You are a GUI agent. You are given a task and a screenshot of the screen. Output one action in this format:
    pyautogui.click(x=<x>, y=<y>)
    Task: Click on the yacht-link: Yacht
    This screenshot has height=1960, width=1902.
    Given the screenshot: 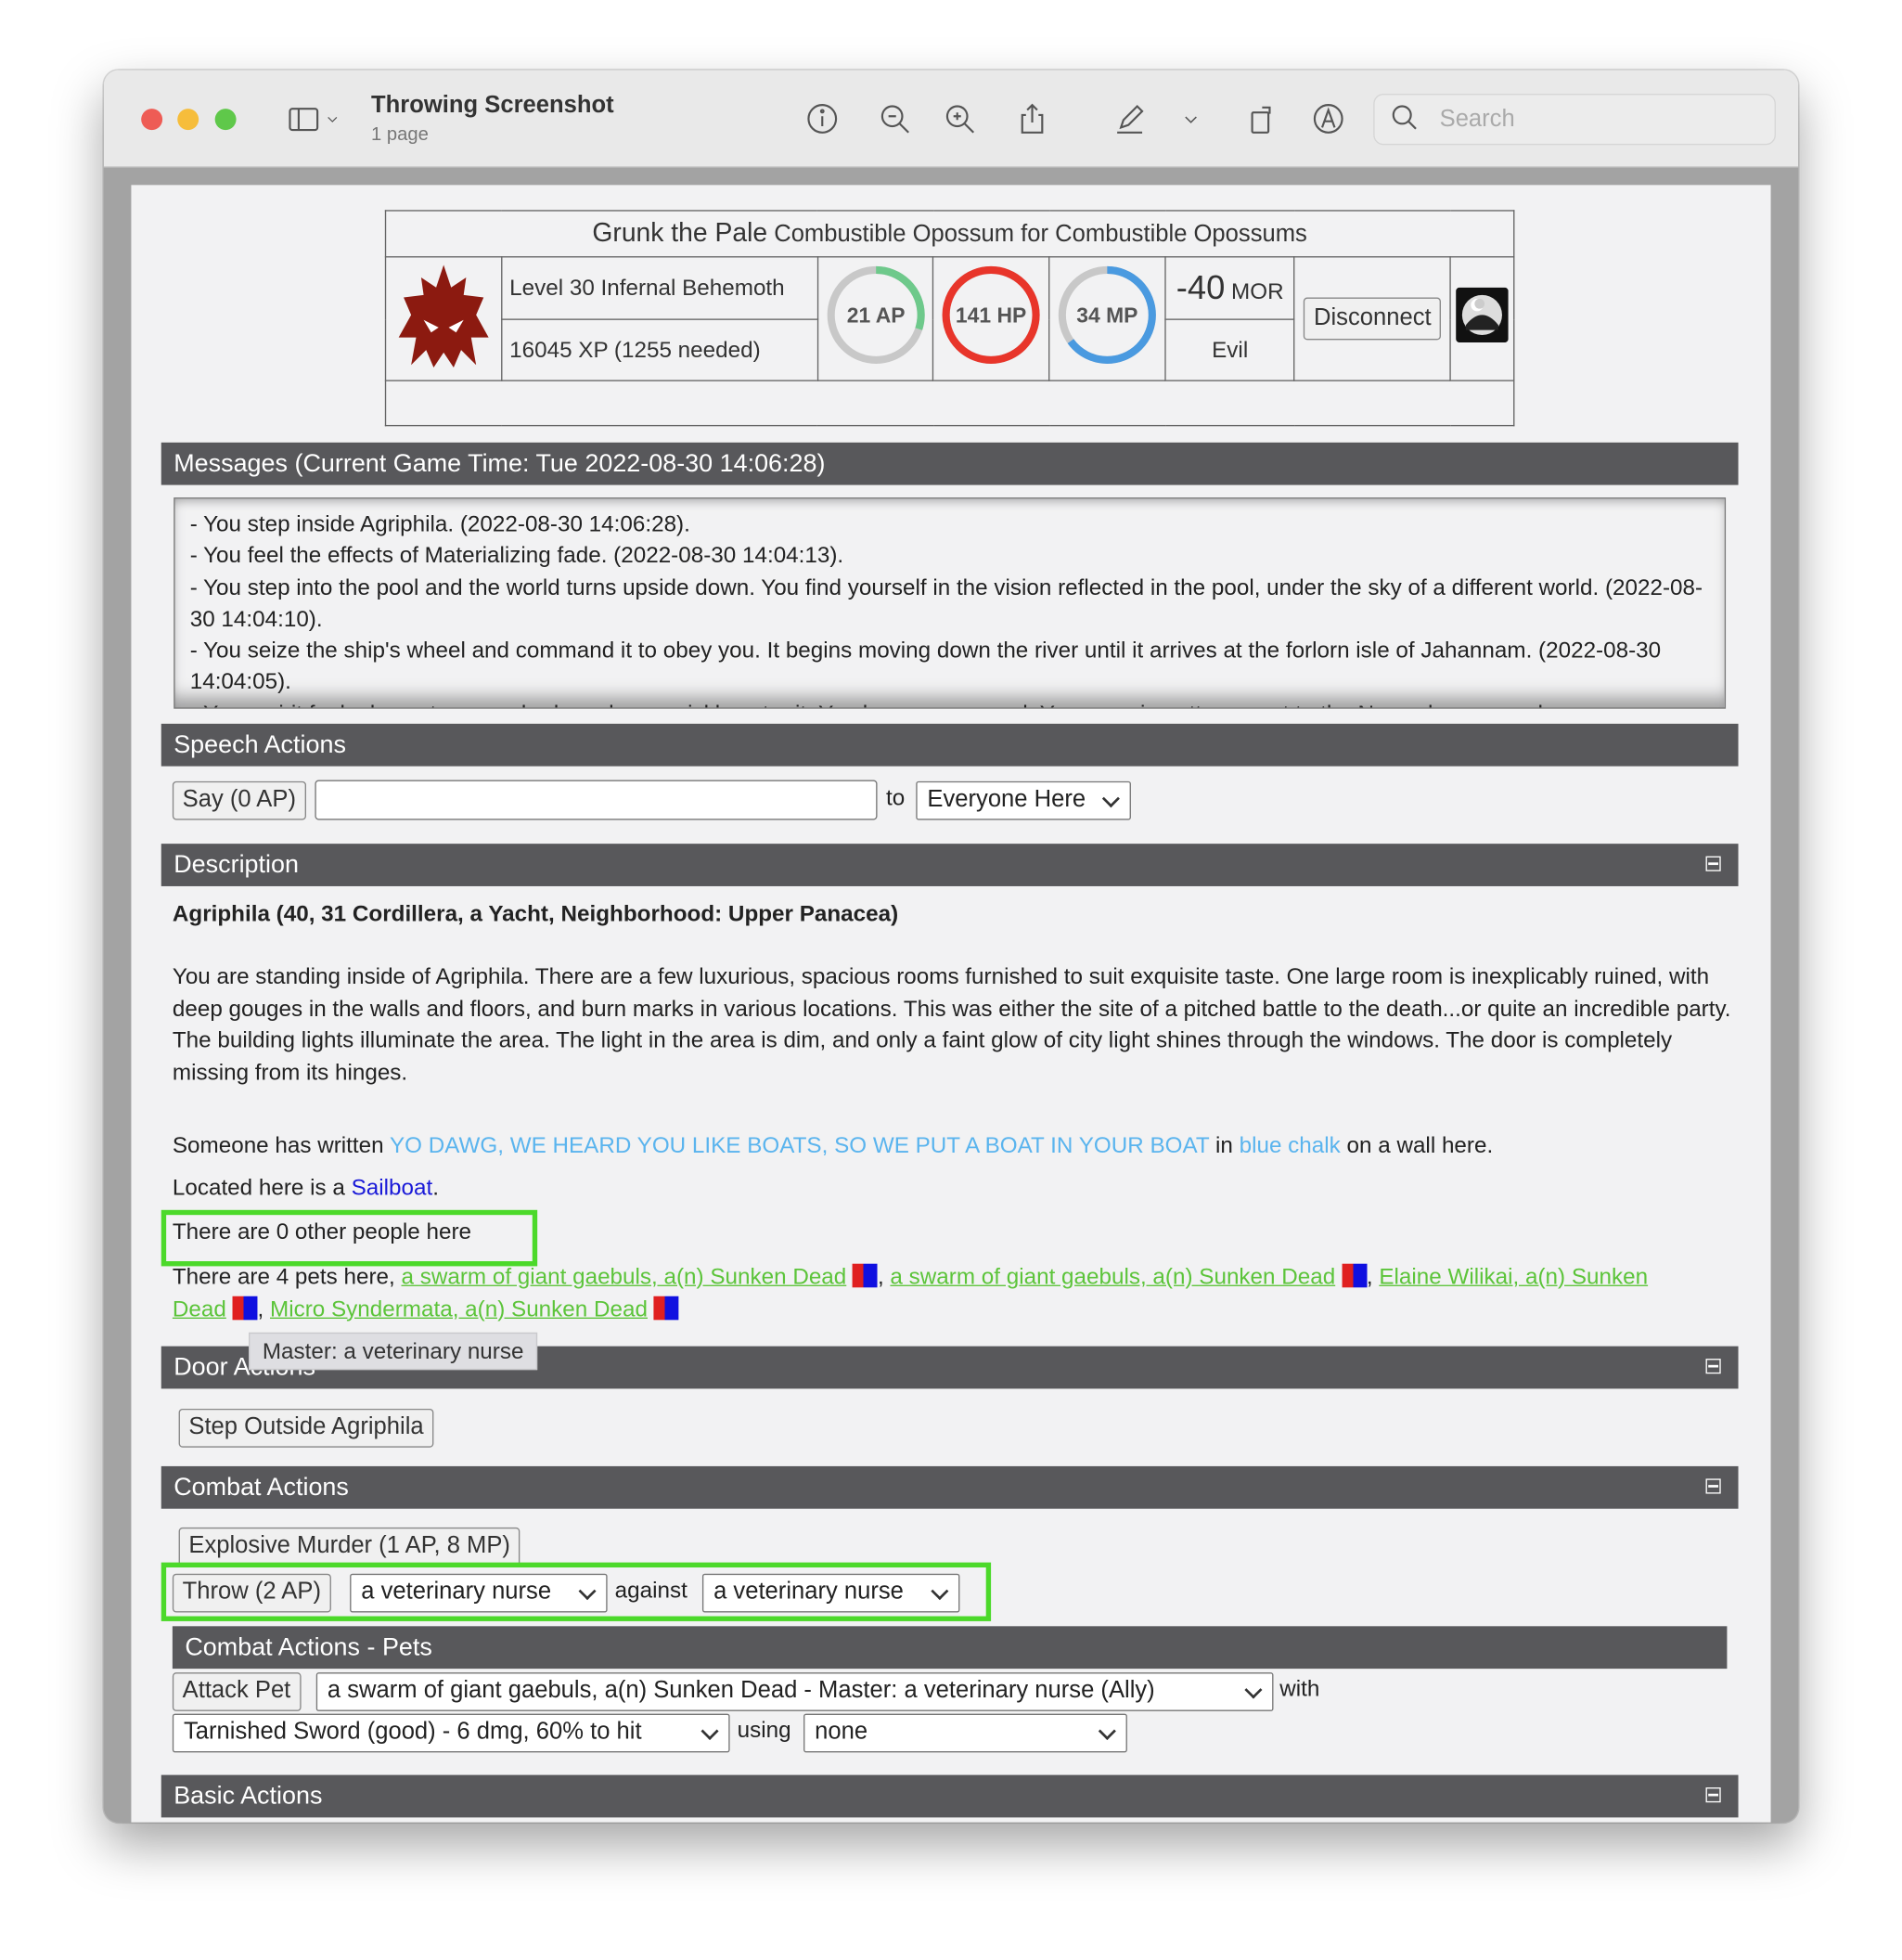 What is the action you would take?
    pyautogui.click(x=518, y=913)
    